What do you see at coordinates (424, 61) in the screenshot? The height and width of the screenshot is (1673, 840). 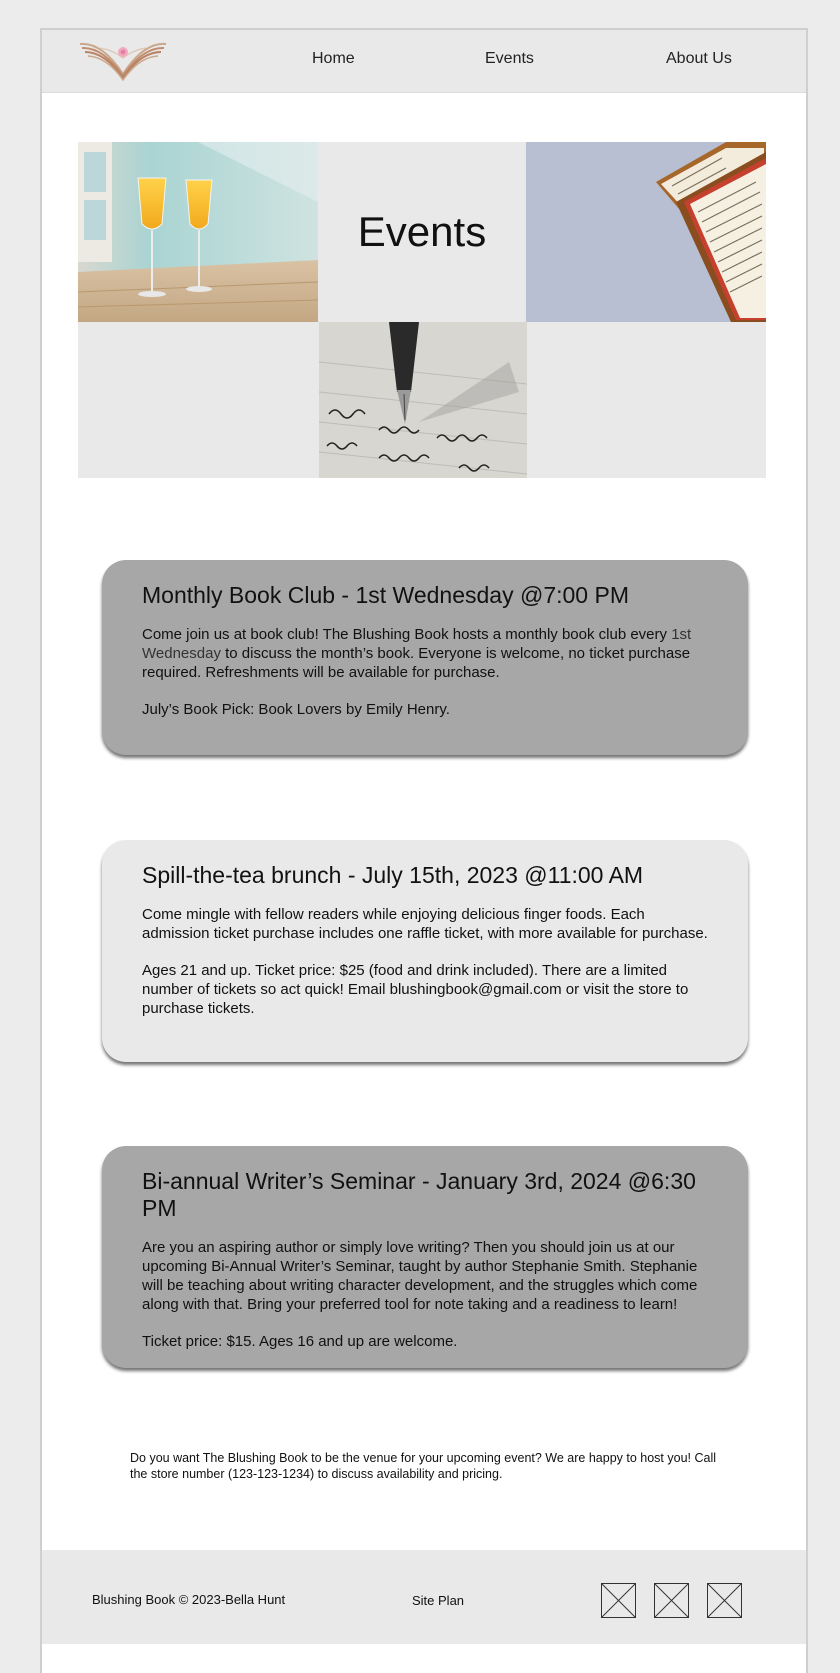 I see `site-header: Home Events About Us` at bounding box center [424, 61].